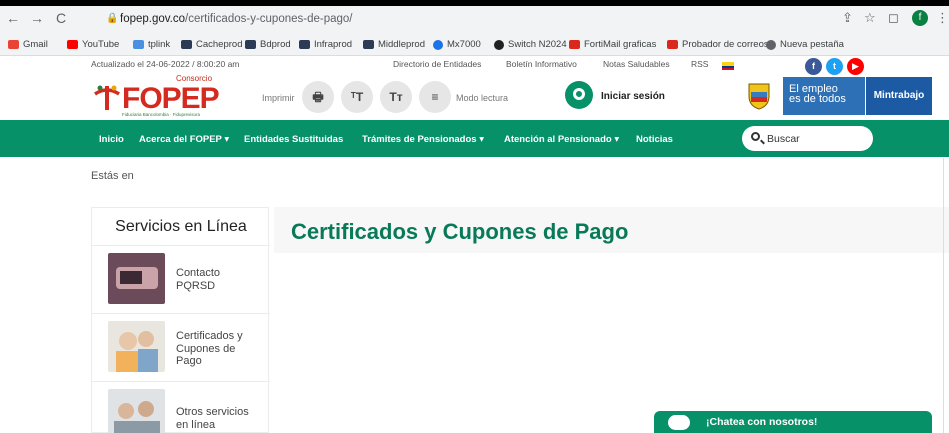  What do you see at coordinates (847, 18) in the screenshot?
I see `share-icon: ⇪` at bounding box center [847, 18].